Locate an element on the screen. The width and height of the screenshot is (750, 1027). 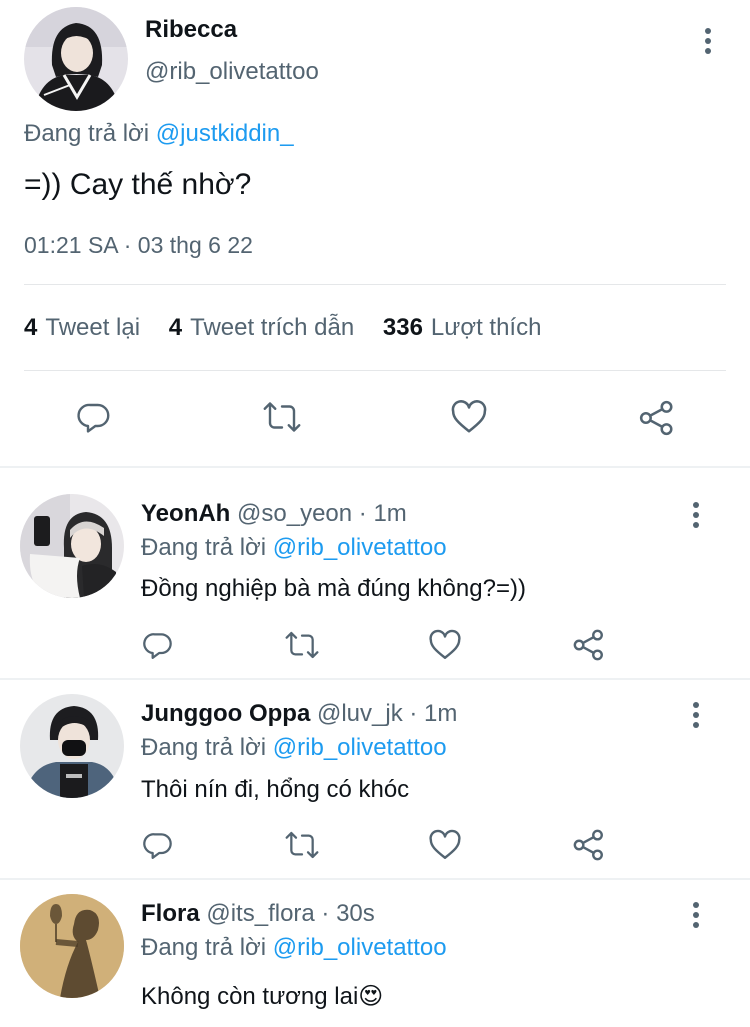
tweet-text: =)) Cay thế nhờ? is located at coordinates (138, 184).